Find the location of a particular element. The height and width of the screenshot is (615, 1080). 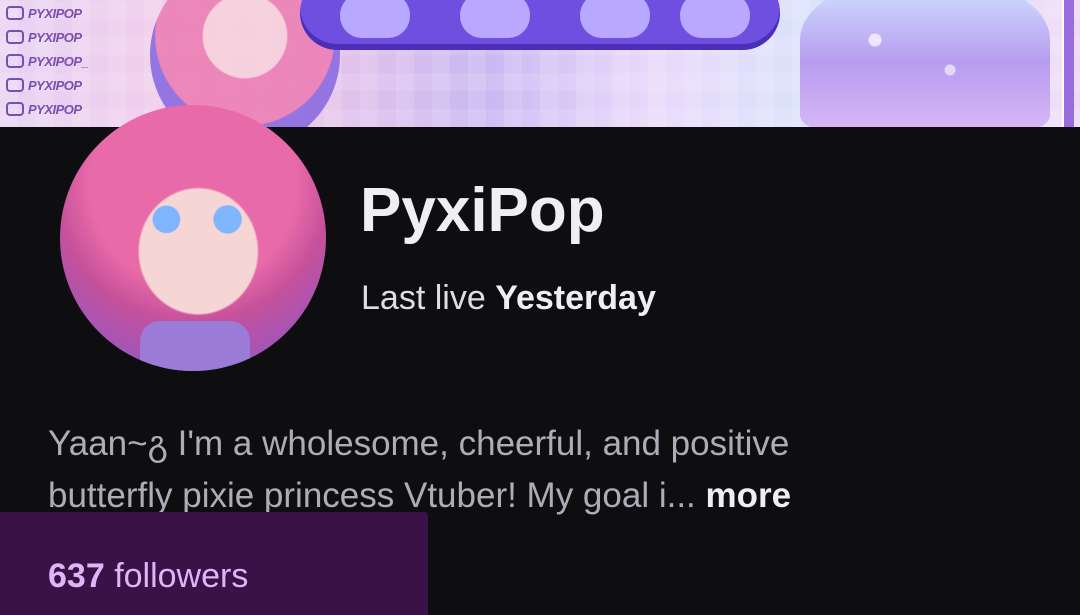

channel-avatar is located at coordinates (193, 238).